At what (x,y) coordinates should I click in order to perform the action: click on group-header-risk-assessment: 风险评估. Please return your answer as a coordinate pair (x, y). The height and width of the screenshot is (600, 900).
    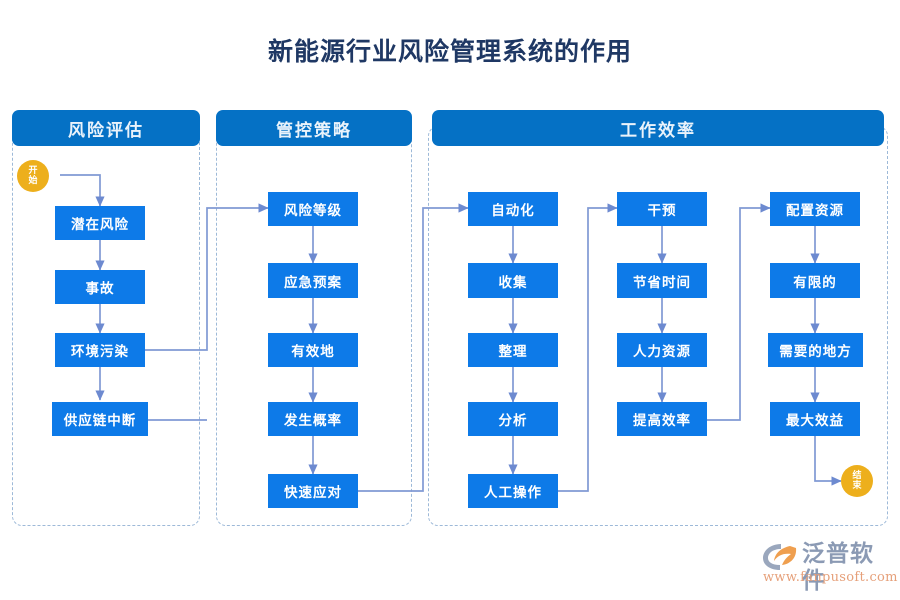
    Looking at the image, I should click on (106, 128).